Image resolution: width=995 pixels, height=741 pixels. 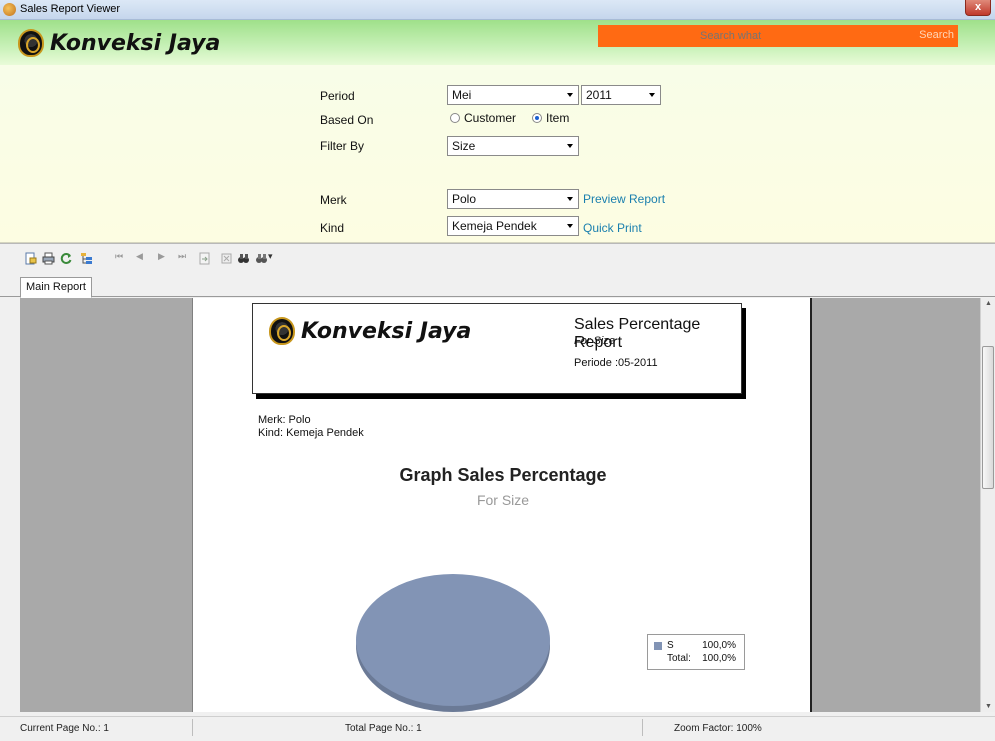 I want to click on scroll-down-icon: ▼, so click(x=988, y=706).